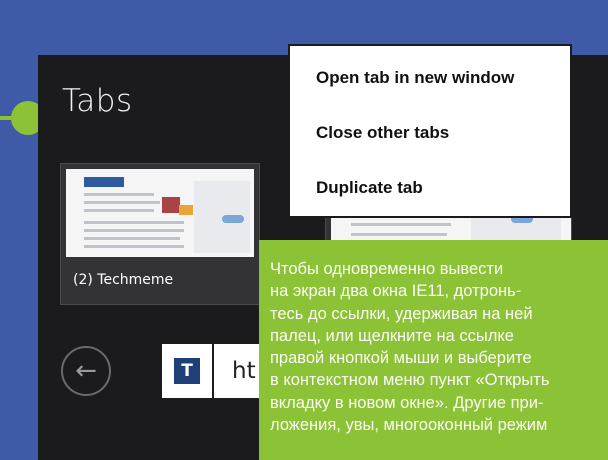 The height and width of the screenshot is (460, 608). What do you see at coordinates (244, 371) in the screenshot?
I see `address-text: ht` at bounding box center [244, 371].